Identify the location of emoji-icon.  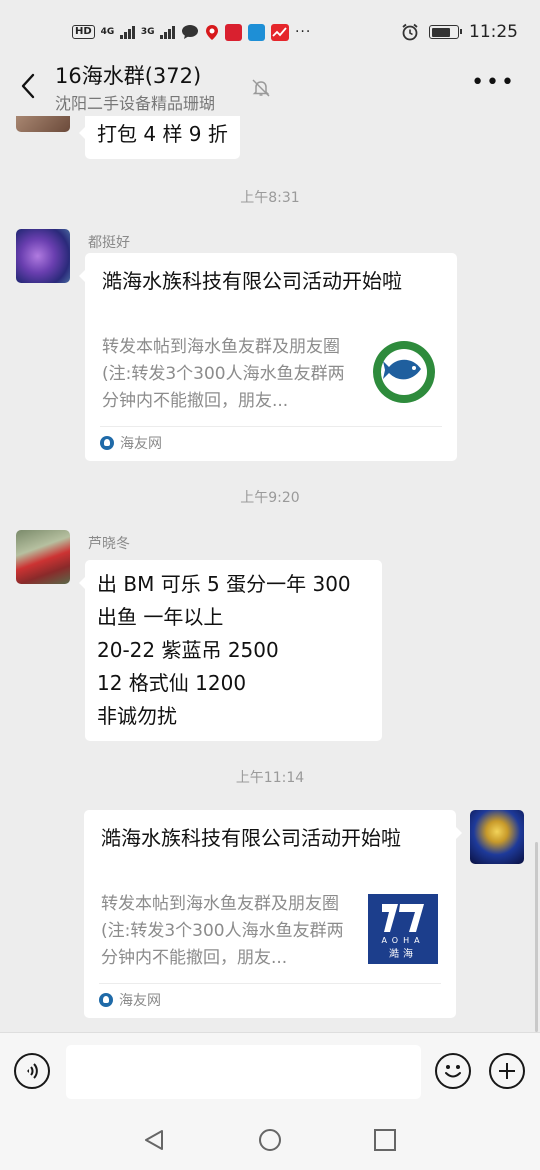
(453, 1071).